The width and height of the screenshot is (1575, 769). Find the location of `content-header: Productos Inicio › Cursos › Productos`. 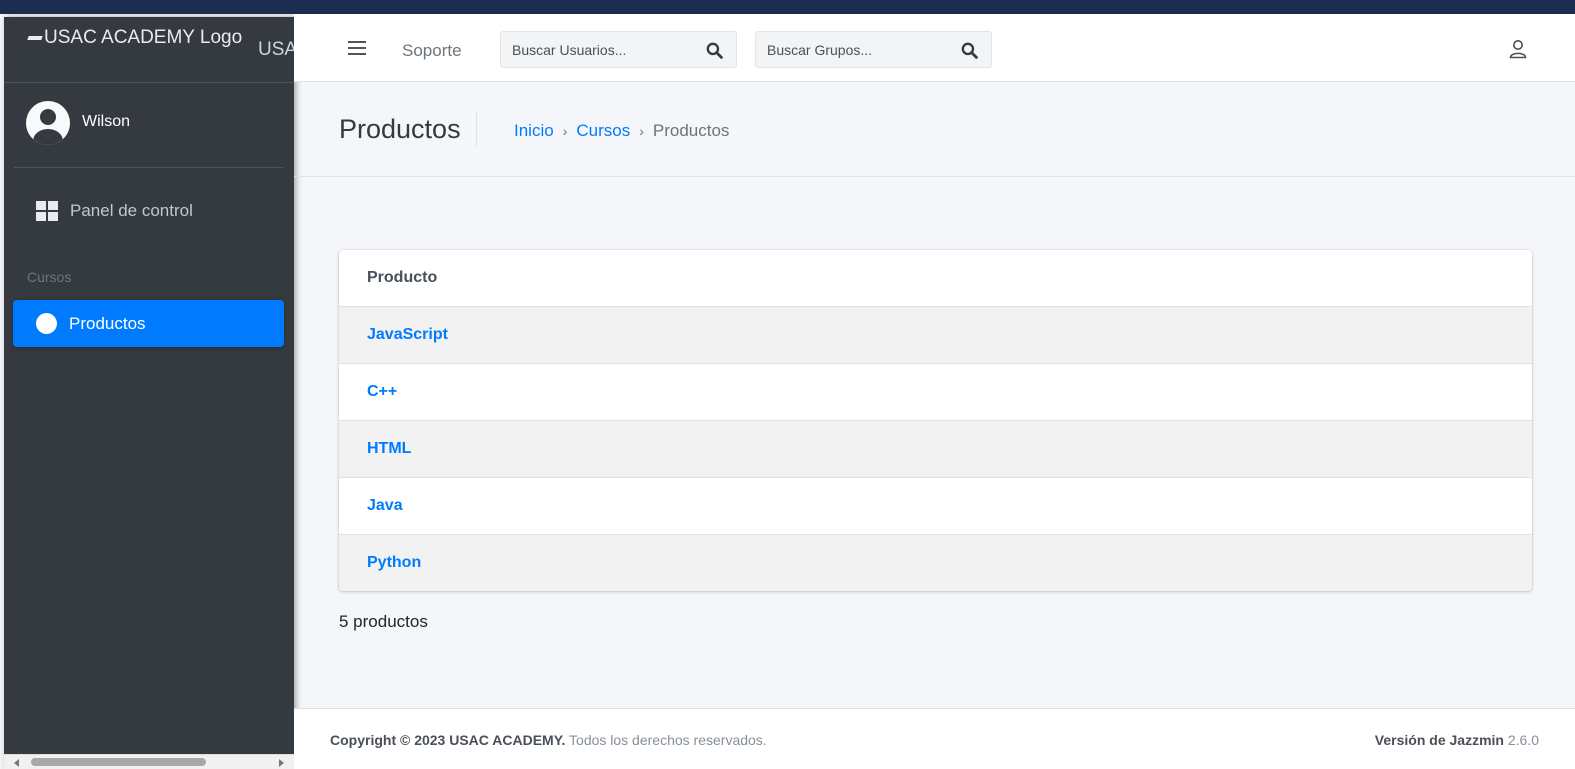

content-header: Productos Inicio › Cursos › Productos is located at coordinates (934, 129).